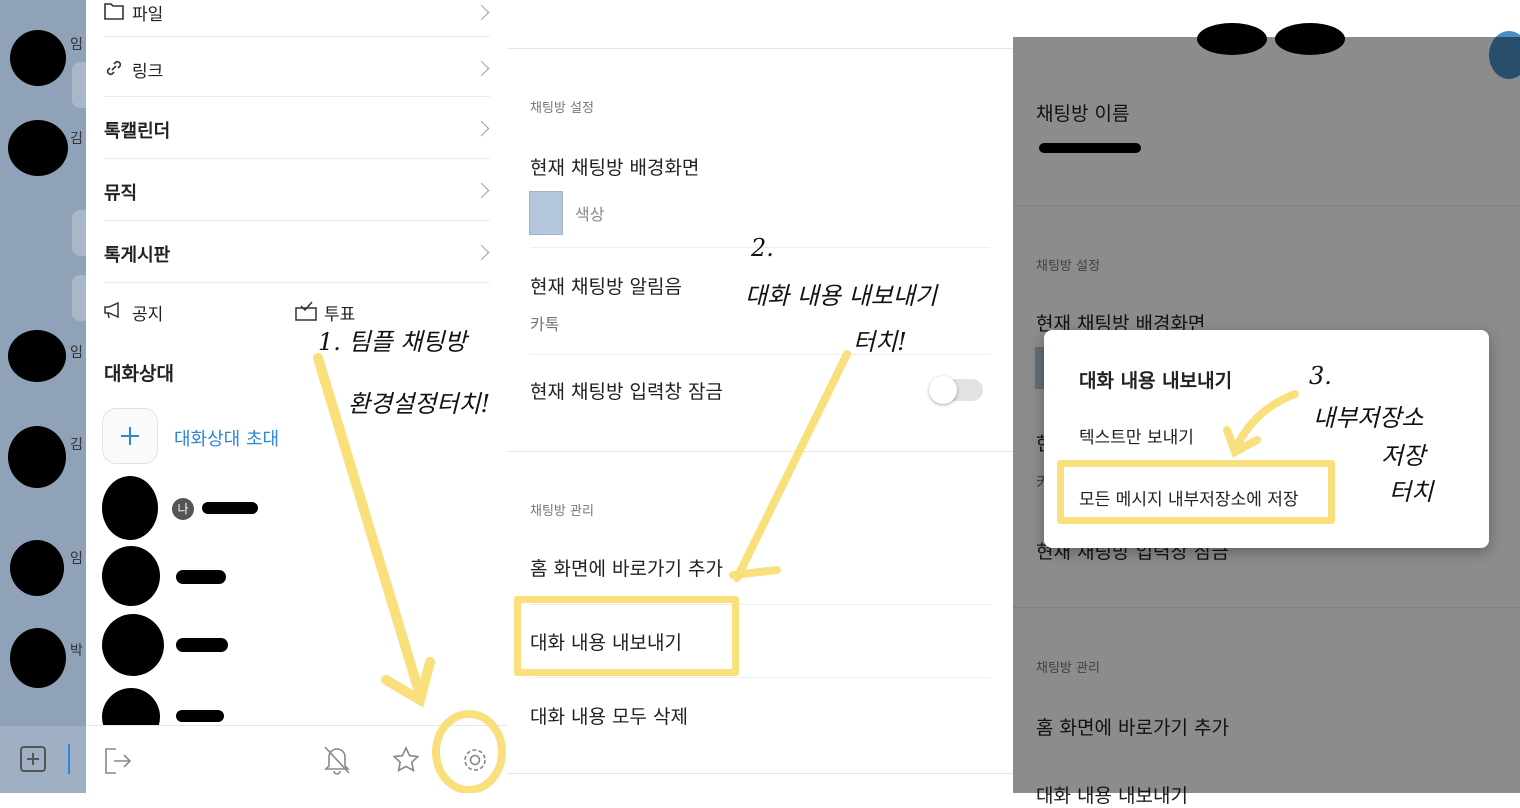  What do you see at coordinates (392, 342) in the screenshot?
I see `annotation-text: 1. 팀플 채팅방` at bounding box center [392, 342].